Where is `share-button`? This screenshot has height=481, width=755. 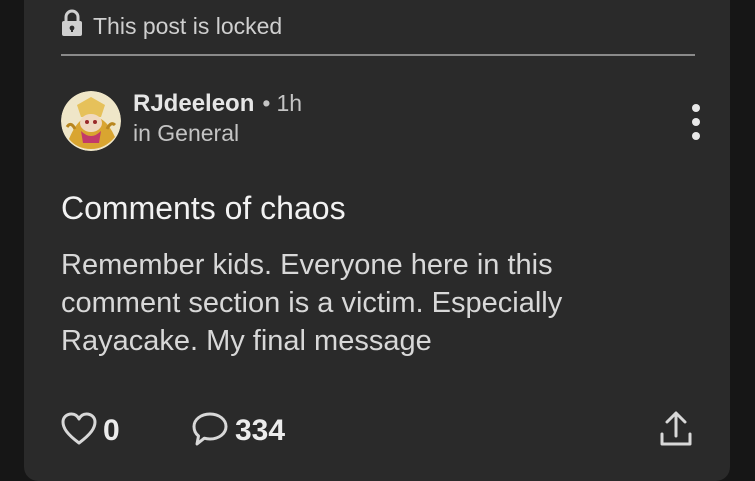 share-button is located at coordinates (676, 431).